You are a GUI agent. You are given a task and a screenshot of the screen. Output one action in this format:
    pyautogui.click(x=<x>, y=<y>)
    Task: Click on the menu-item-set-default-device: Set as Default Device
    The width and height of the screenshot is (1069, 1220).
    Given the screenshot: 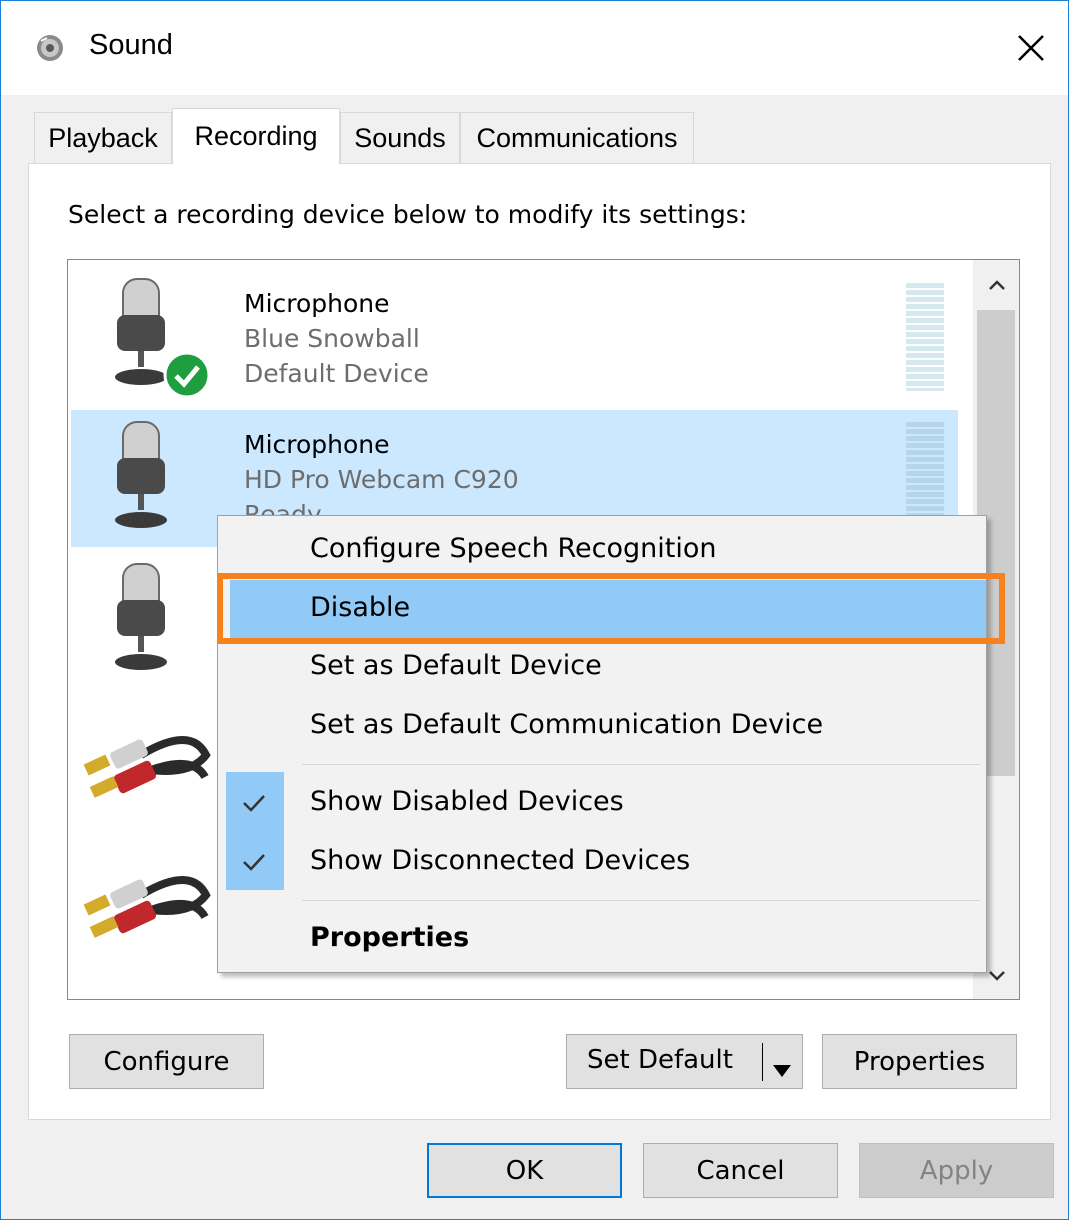 What is the action you would take?
    pyautogui.click(x=602, y=667)
    